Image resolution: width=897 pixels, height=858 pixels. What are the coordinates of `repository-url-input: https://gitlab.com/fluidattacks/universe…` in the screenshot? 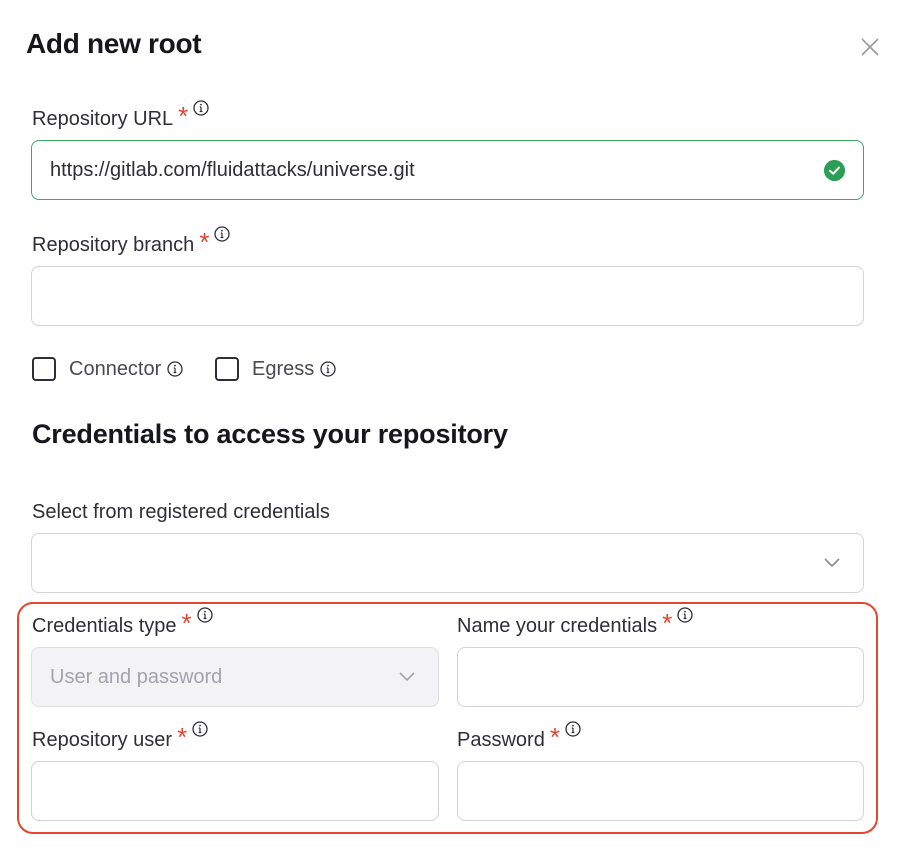 It's located at (447, 170).